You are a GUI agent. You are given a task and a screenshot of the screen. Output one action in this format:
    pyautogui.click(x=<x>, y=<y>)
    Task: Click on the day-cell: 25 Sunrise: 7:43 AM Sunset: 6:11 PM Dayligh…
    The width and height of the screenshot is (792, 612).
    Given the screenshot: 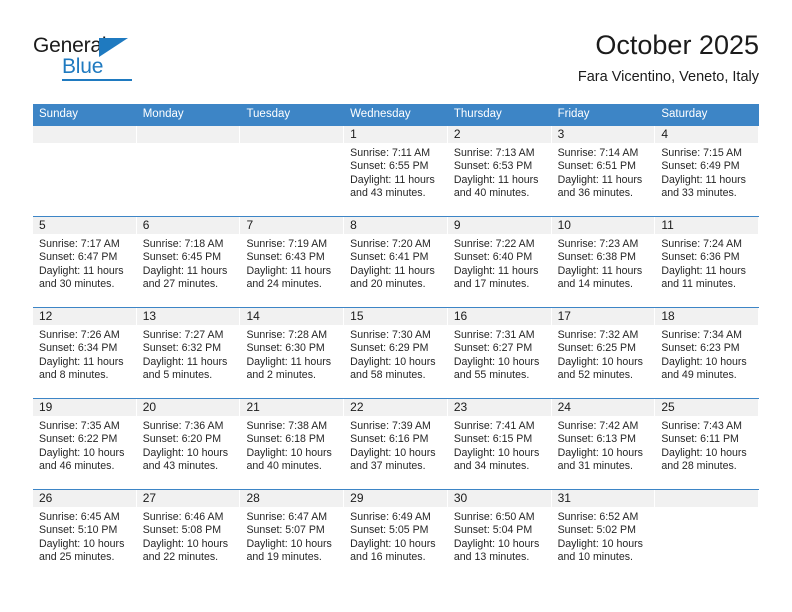 What is the action you would take?
    pyautogui.click(x=707, y=444)
    